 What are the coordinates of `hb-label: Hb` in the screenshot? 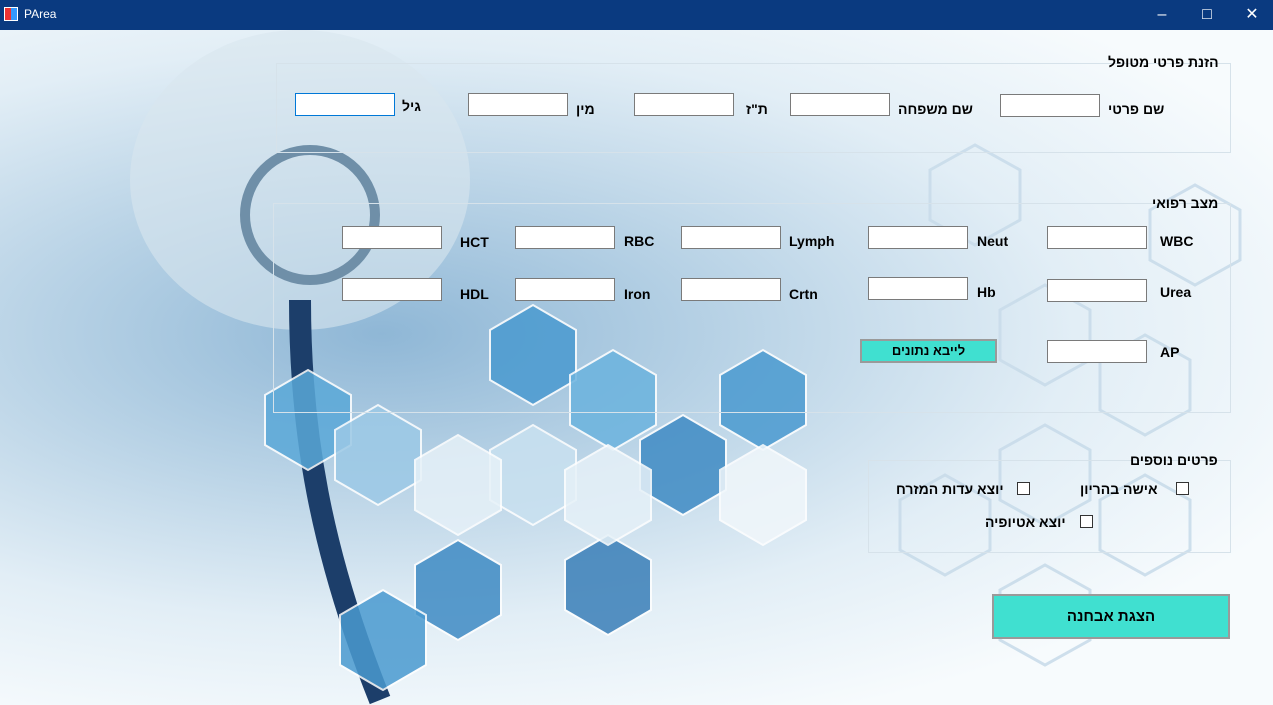 It's located at (986, 292).